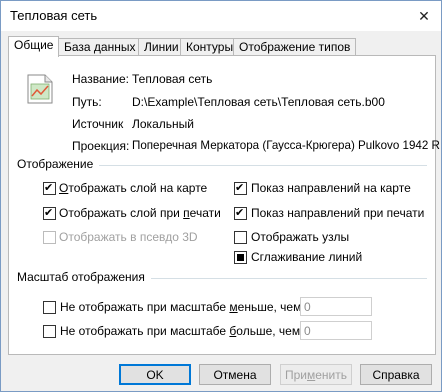  I want to click on label-text: тображать слой на карте, so click(138, 188).